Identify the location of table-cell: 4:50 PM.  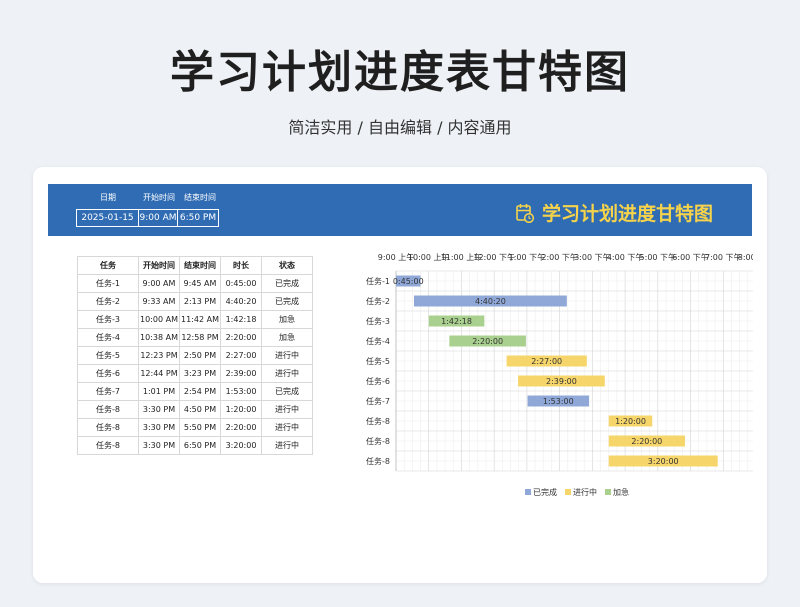
(200, 409).